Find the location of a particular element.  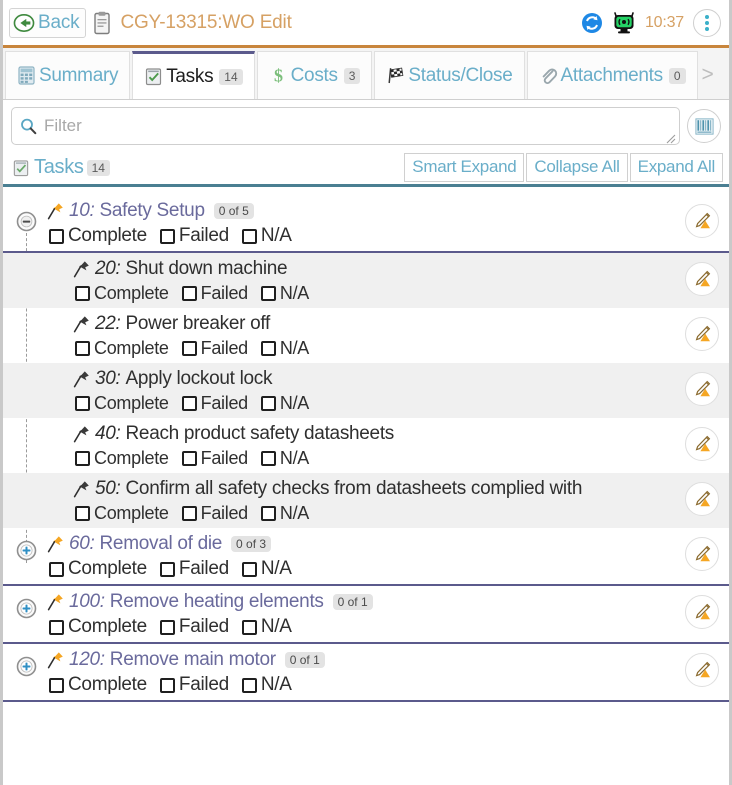

kebab-menu-icon is located at coordinates (707, 22).